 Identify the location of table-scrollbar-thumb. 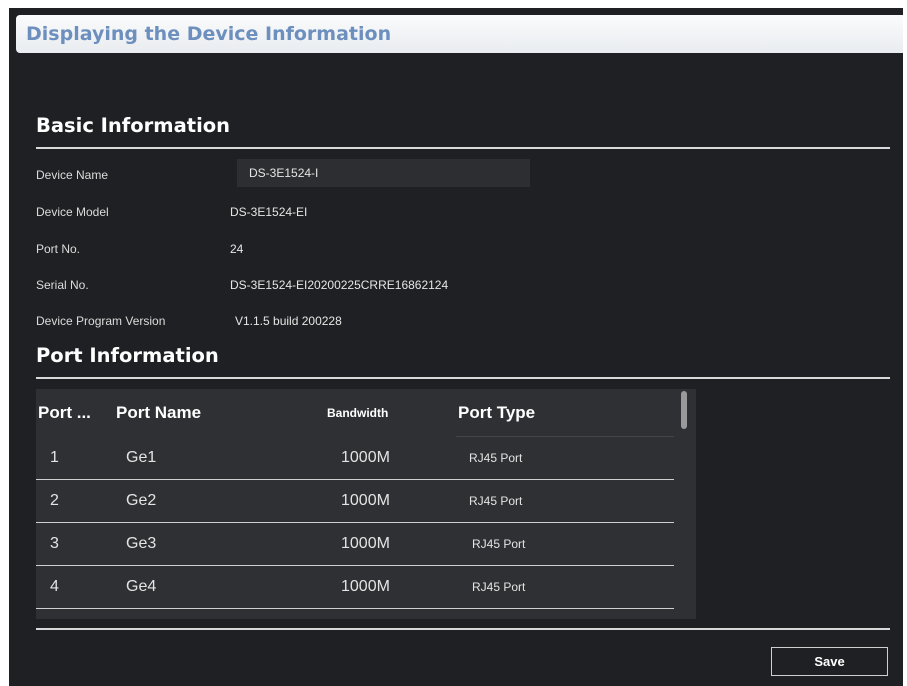
(684, 410).